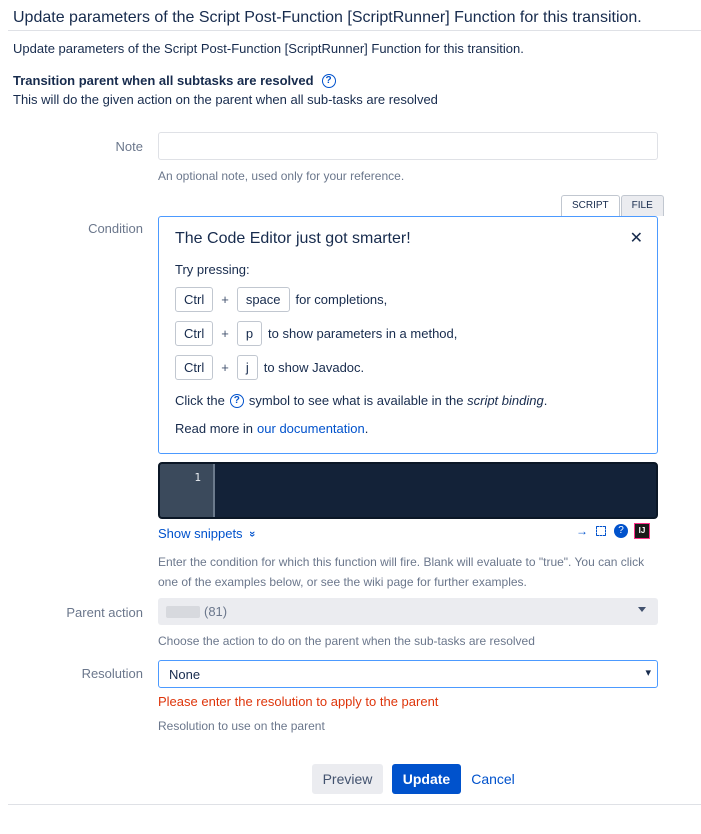 The width and height of the screenshot is (701, 834). I want to click on editor-tabs: SCRIPT FILE, so click(612, 205).